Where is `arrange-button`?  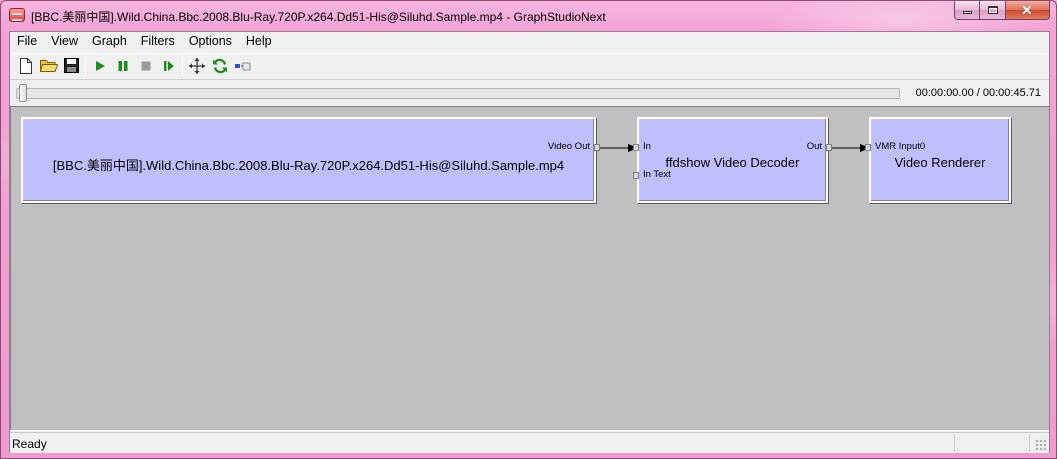
arrange-button is located at coordinates (196, 66).